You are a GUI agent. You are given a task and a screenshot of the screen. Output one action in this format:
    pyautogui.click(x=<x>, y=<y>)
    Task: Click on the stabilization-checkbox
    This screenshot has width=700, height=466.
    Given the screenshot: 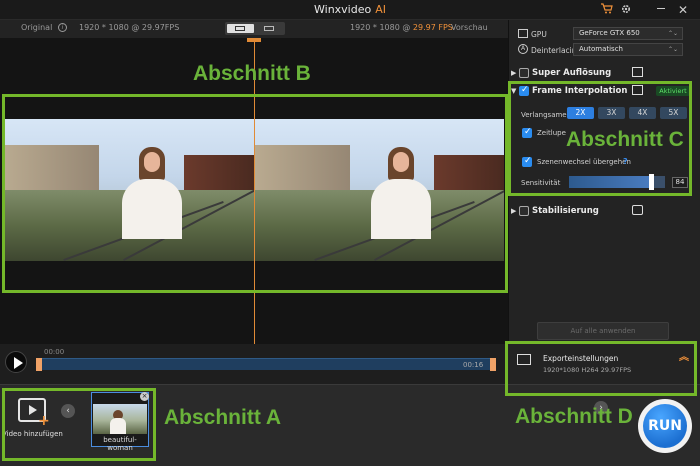 What is the action you would take?
    pyautogui.click(x=524, y=211)
    